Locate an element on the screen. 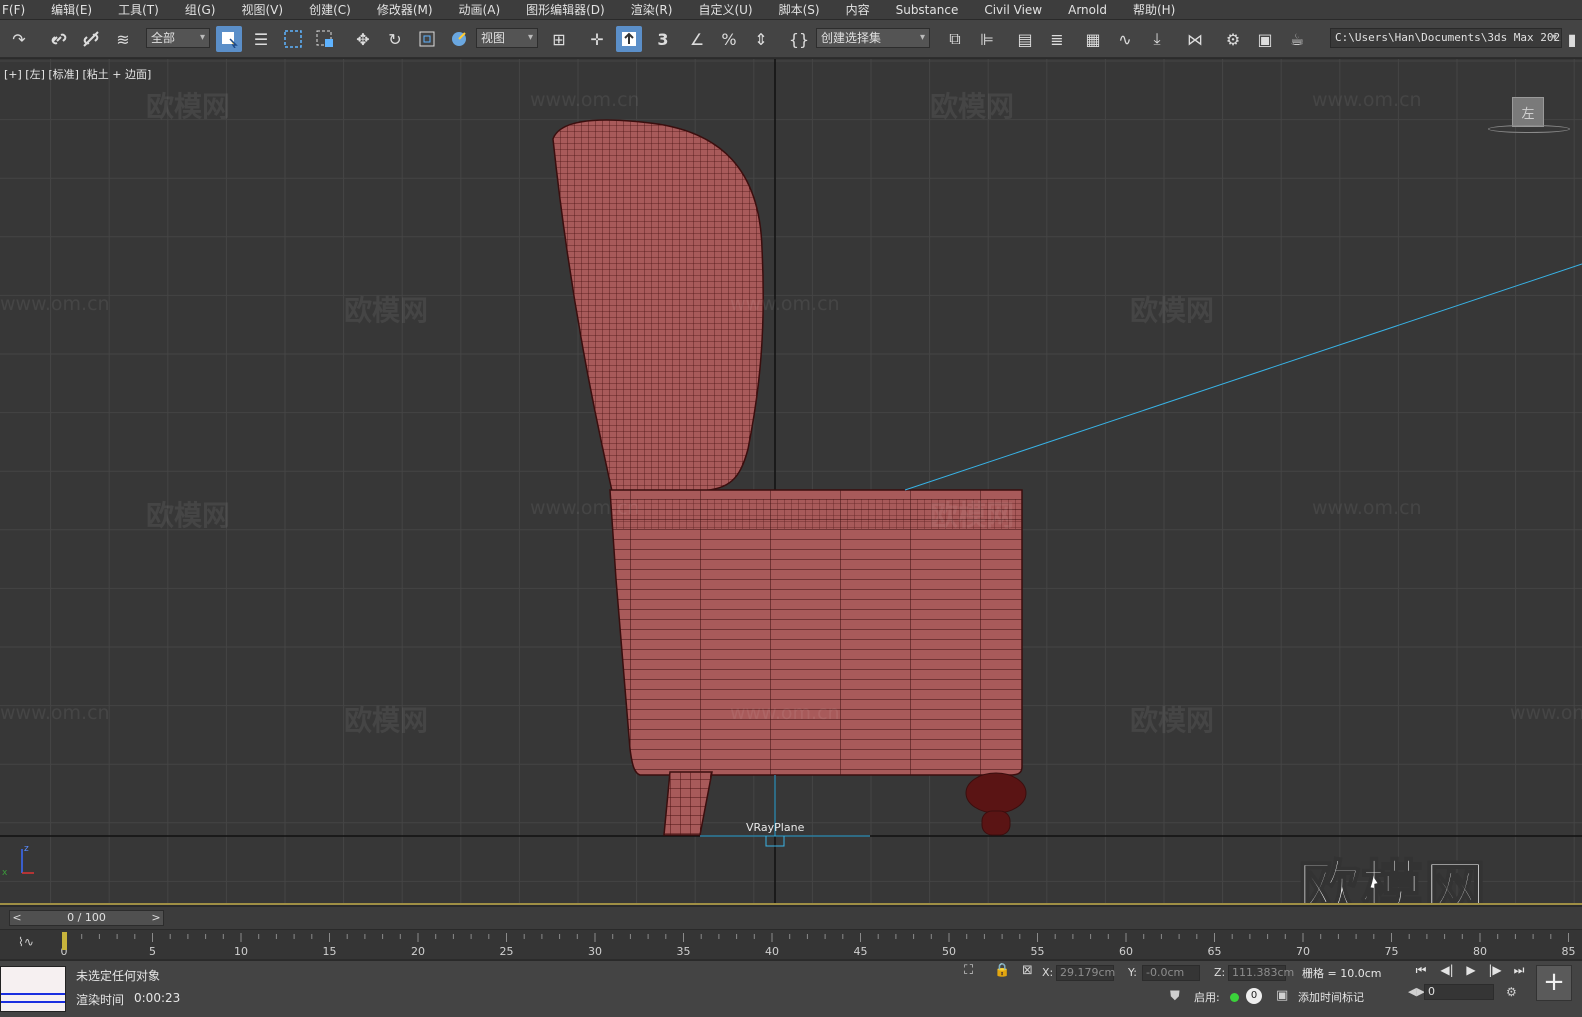 The height and width of the screenshot is (1017, 1582). menu-item: 内容 is located at coordinates (858, 9).